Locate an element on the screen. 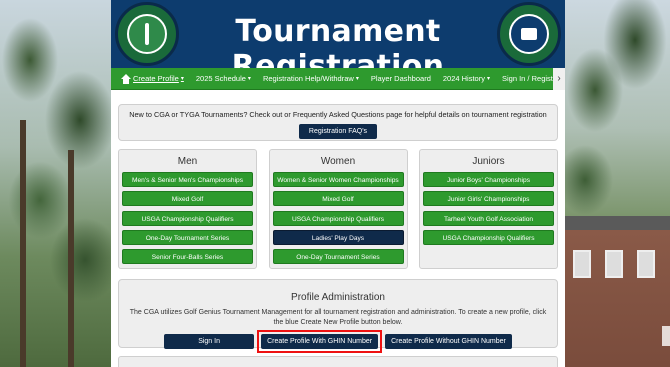 Image resolution: width=670 pixels, height=367 pixels. registration-faq-button: Registration FAQ's is located at coordinates (338, 131).